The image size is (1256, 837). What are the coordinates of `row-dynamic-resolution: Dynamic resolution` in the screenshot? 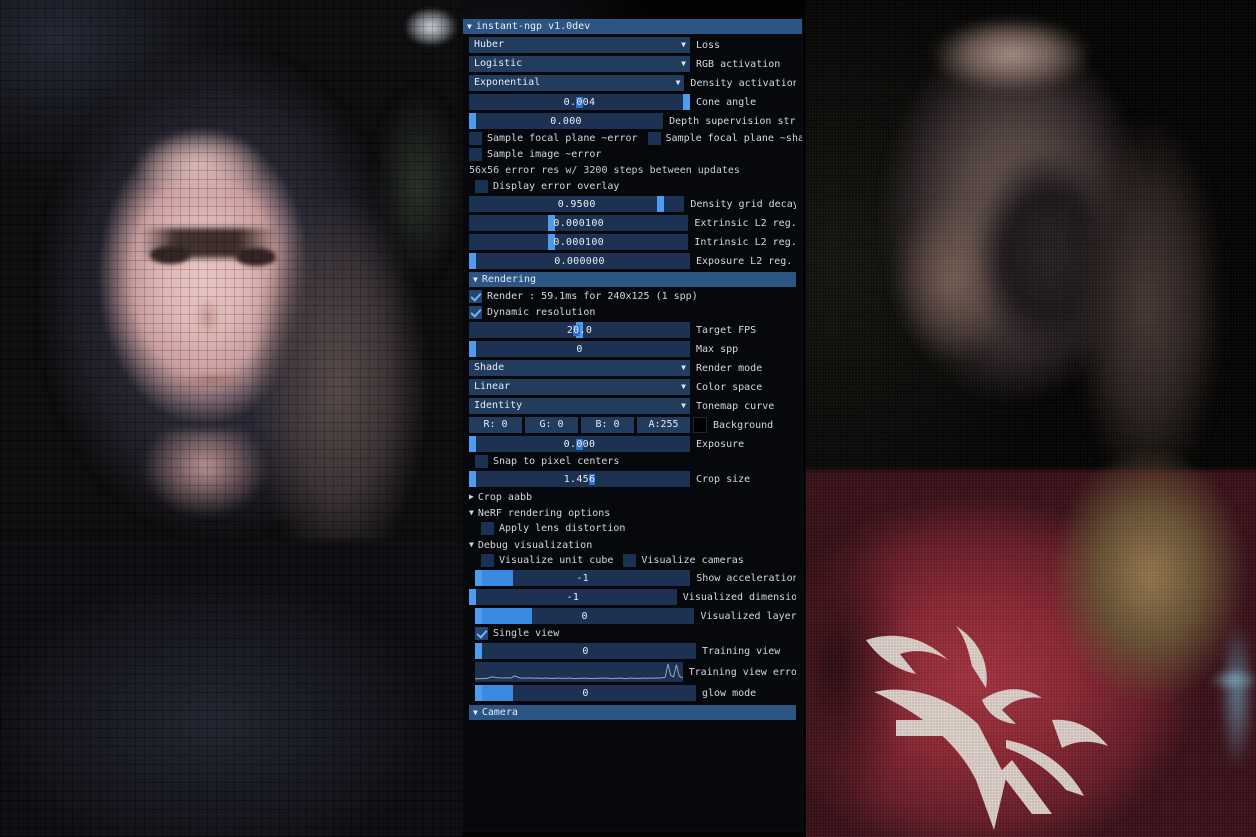 It's located at (632, 312).